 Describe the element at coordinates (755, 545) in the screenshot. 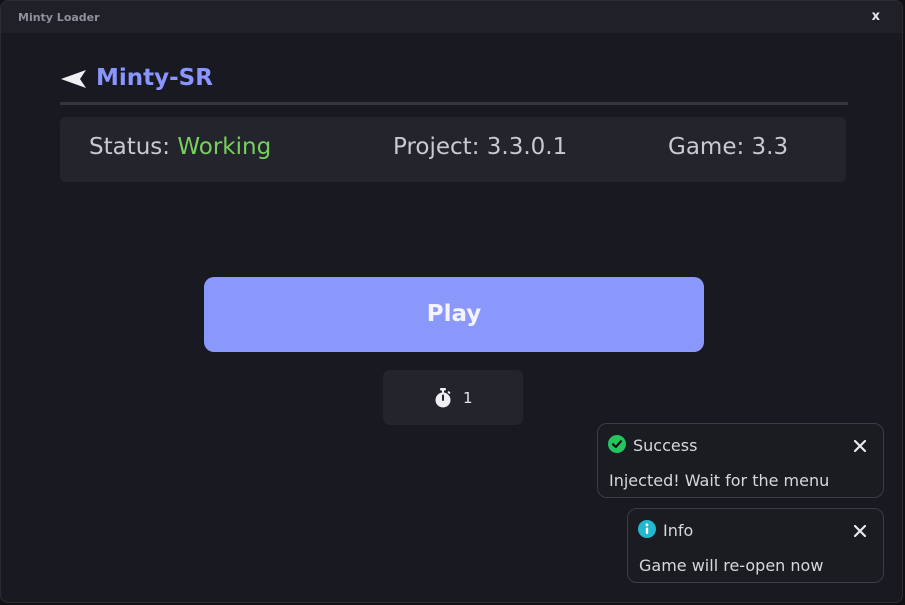

I see `info-toast: Info Game will re-open now` at that location.